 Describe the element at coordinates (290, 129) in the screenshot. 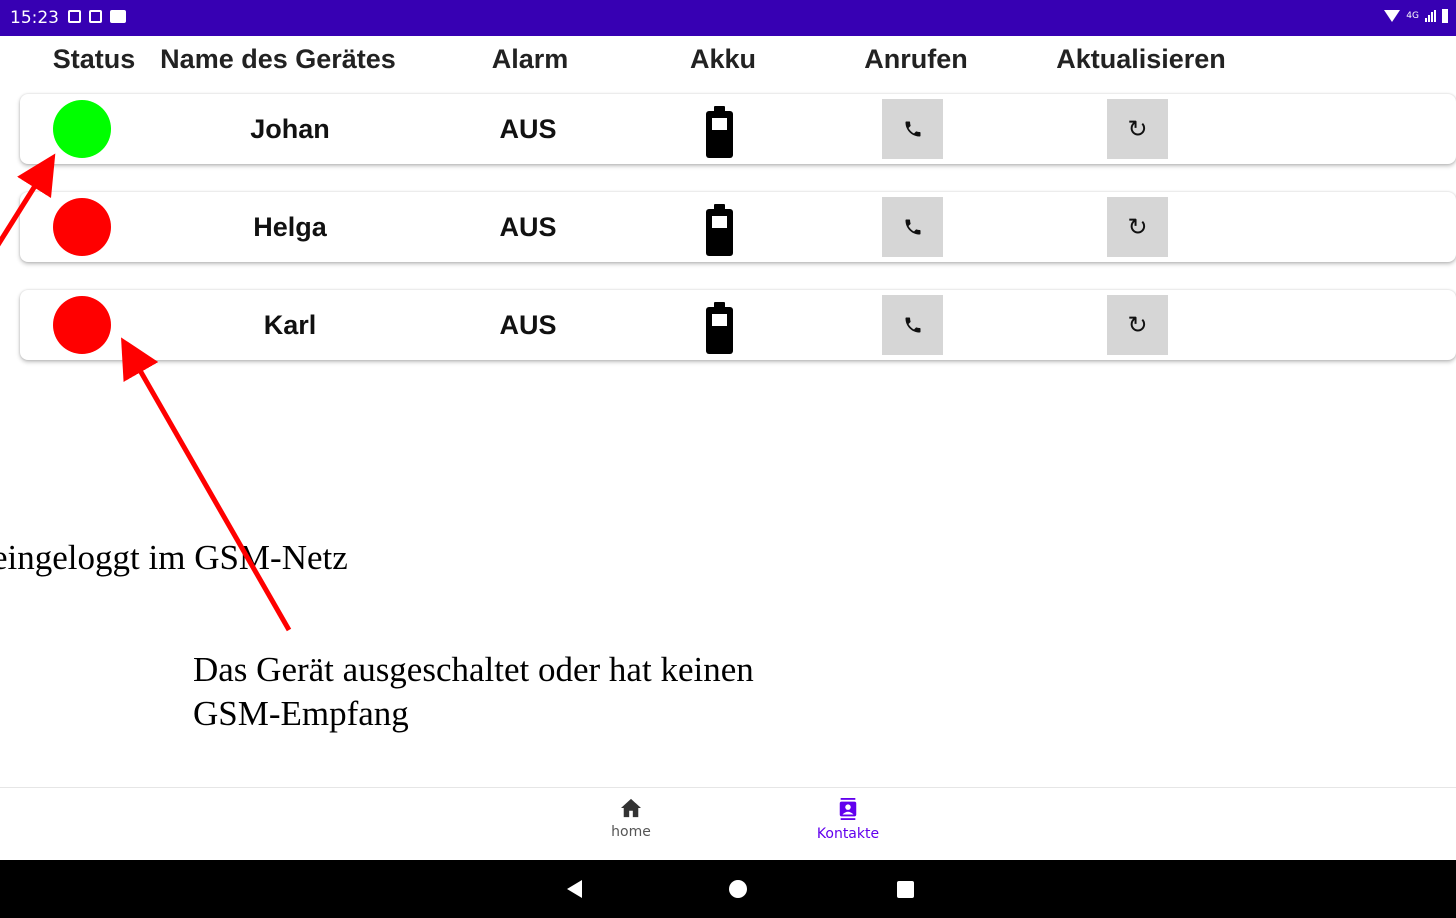

I see `device-name: Johan` at that location.